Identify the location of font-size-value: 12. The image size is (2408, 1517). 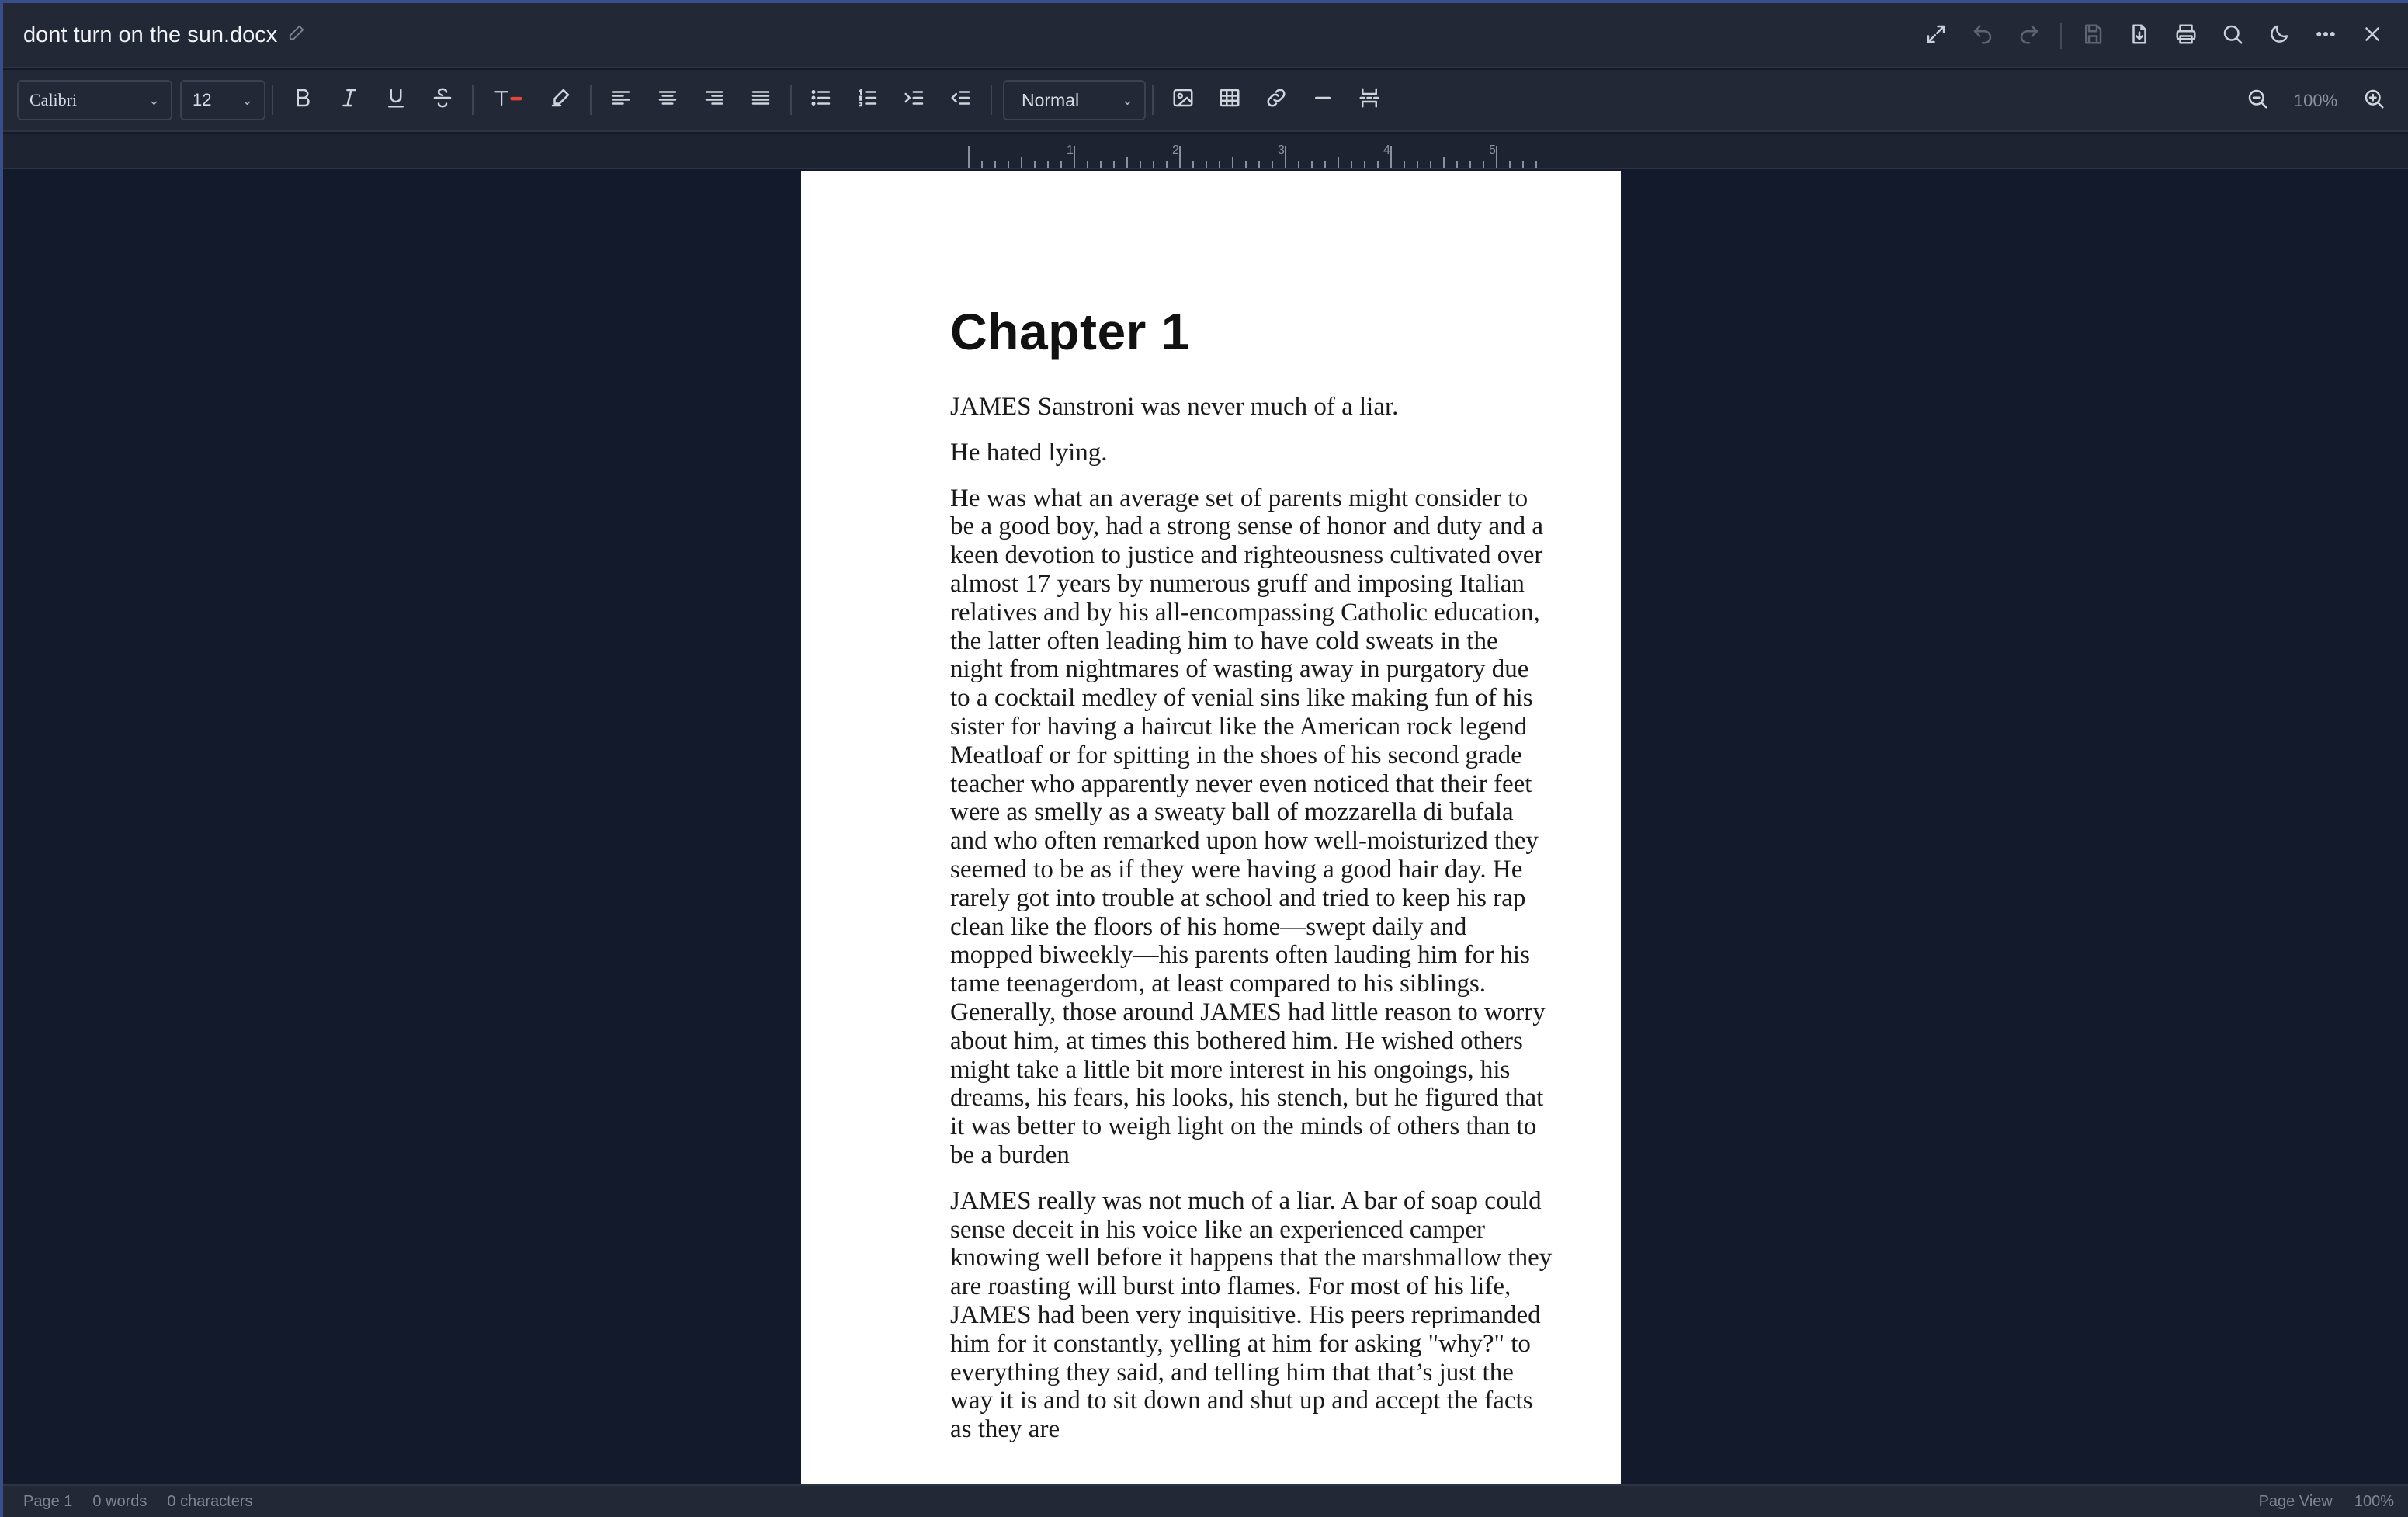
(202, 99).